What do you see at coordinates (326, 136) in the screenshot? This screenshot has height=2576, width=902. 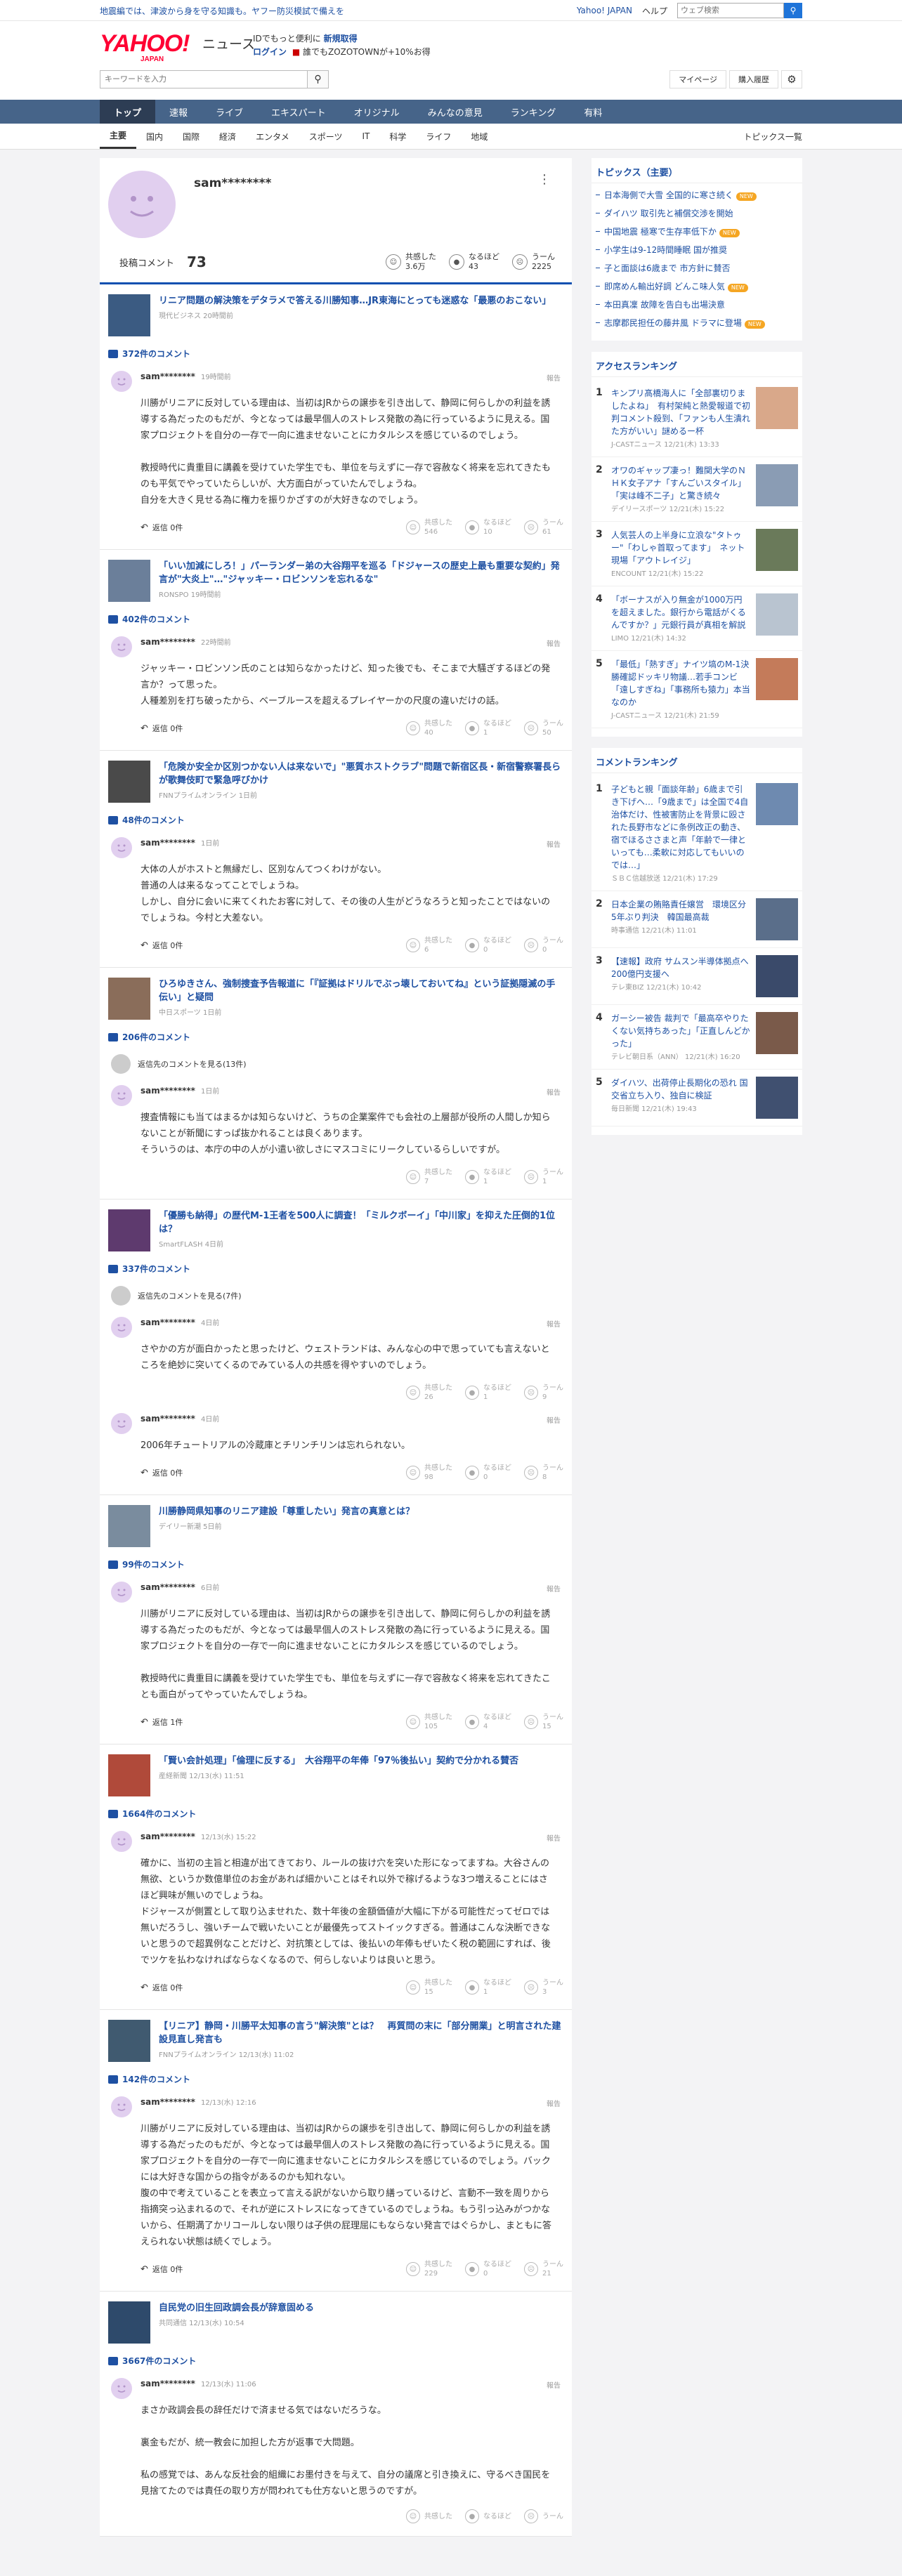 I see `sub-nav-tab: スポーツ` at bounding box center [326, 136].